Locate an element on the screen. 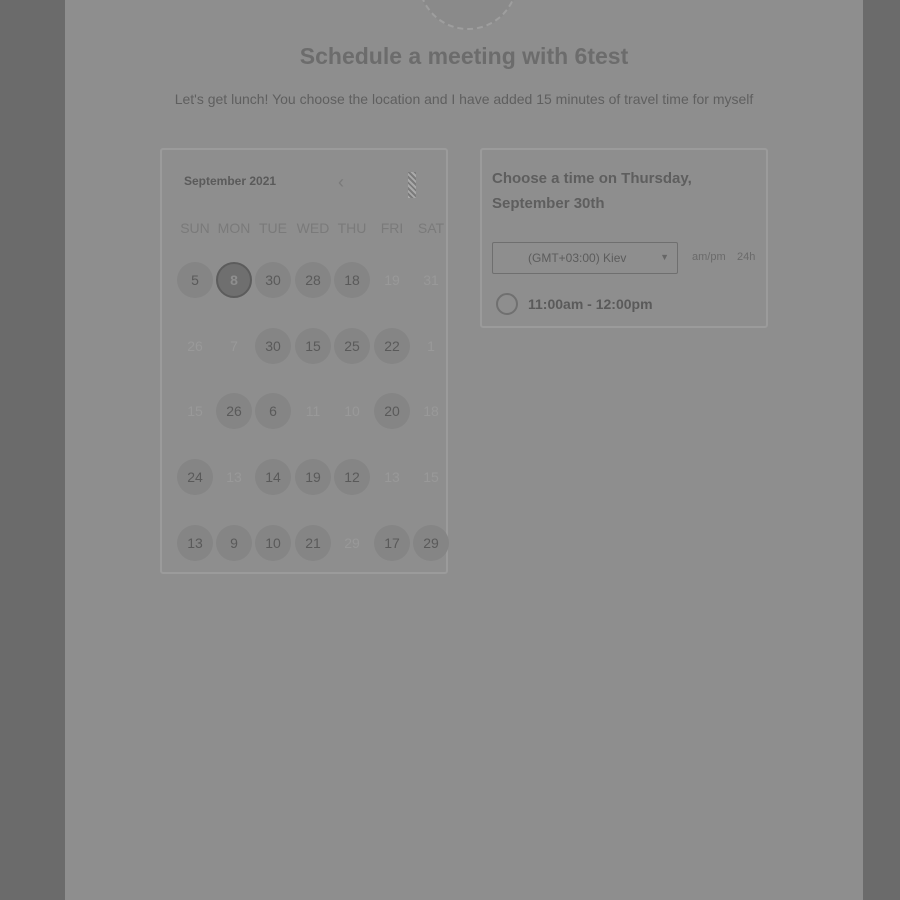  calendar-day: 9 is located at coordinates (234, 543).